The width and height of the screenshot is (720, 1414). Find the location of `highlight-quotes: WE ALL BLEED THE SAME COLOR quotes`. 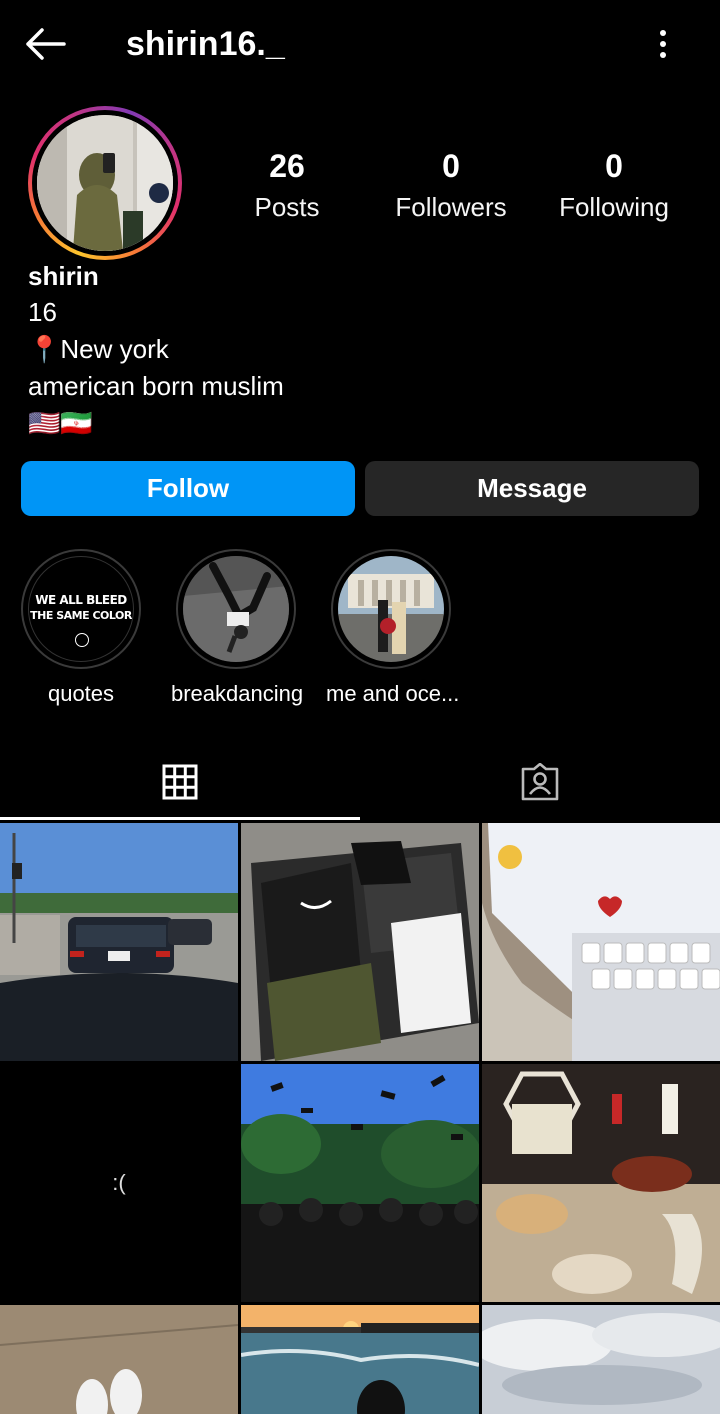

highlight-quotes: WE ALL BLEED THE SAME COLOR quotes is located at coordinates (81, 629).